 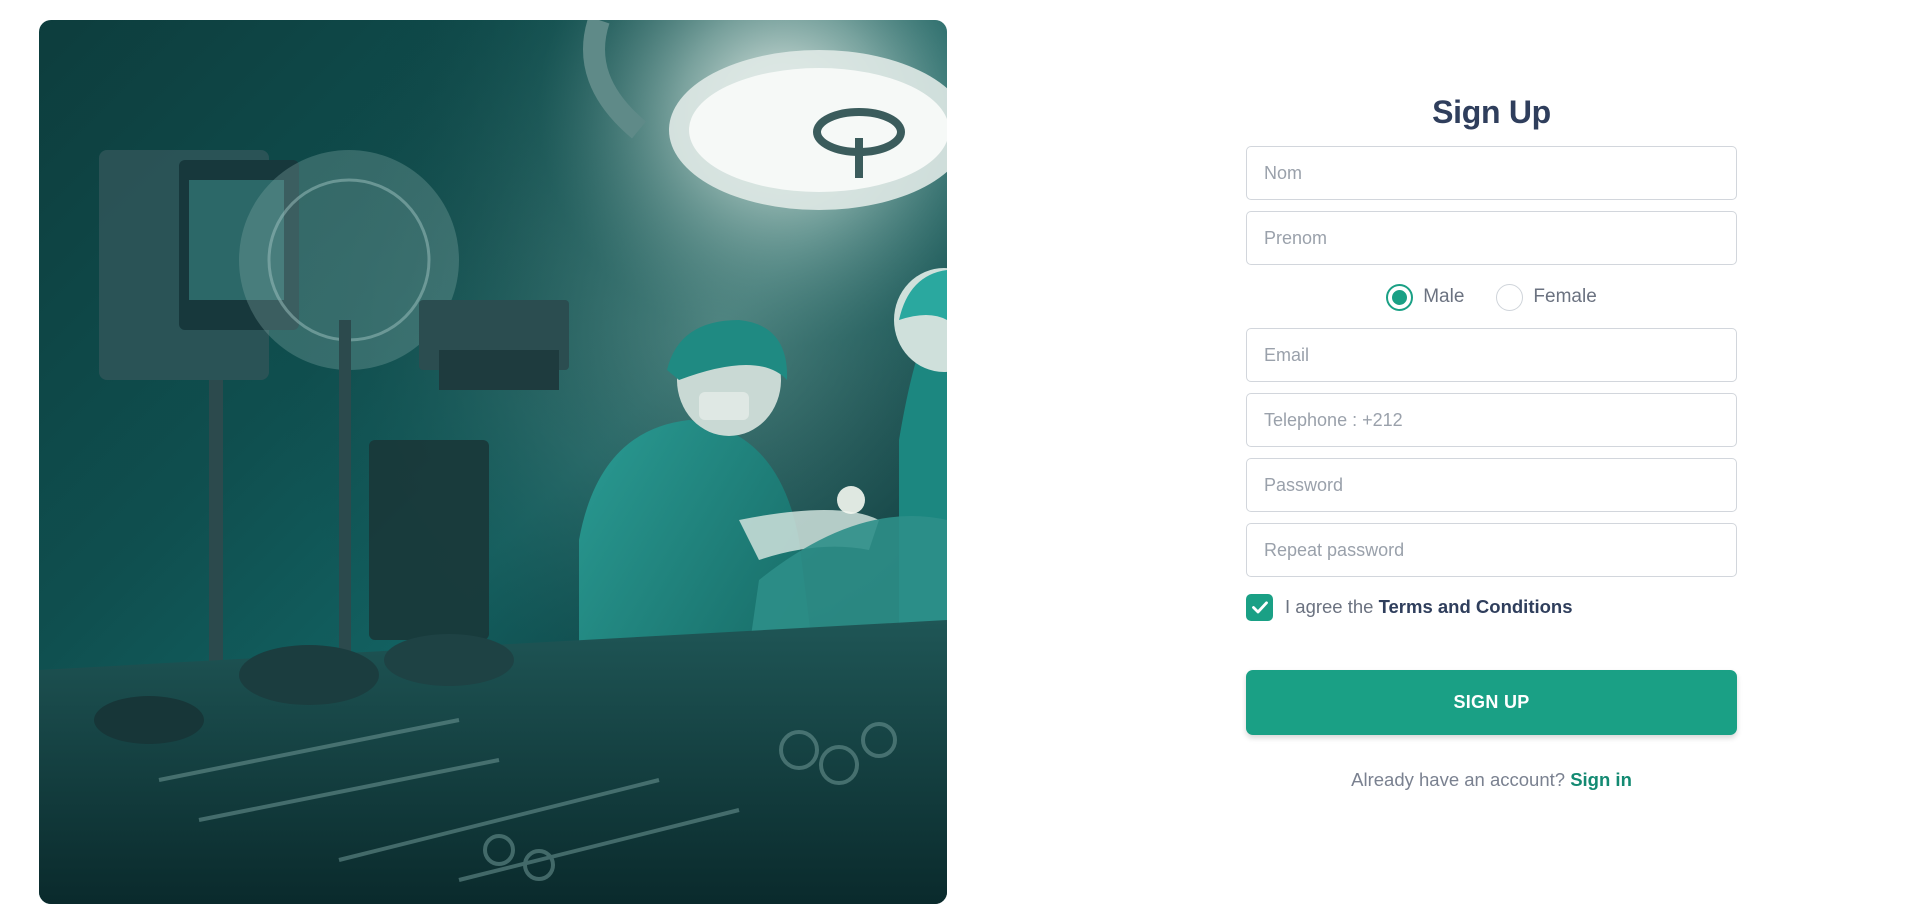 What do you see at coordinates (1400, 297) in the screenshot?
I see `male-radio` at bounding box center [1400, 297].